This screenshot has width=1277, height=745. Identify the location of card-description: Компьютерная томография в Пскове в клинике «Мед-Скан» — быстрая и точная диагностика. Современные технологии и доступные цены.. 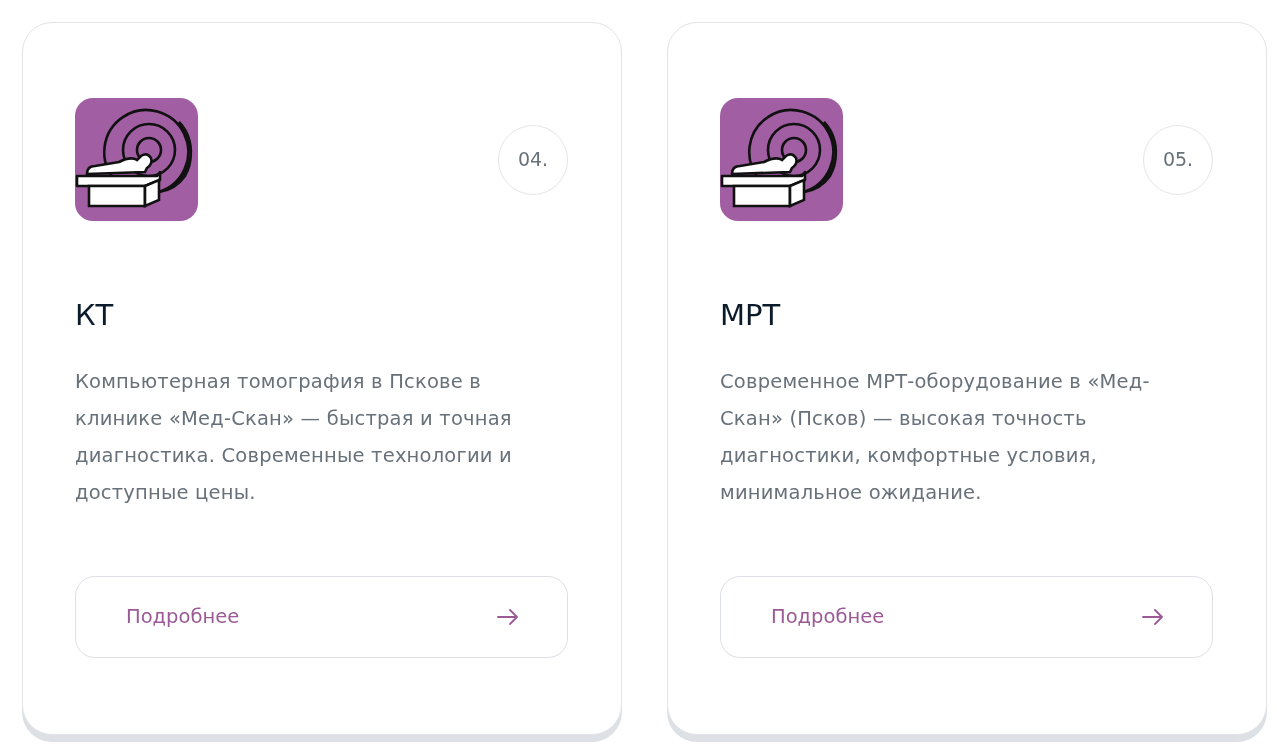
(294, 437).